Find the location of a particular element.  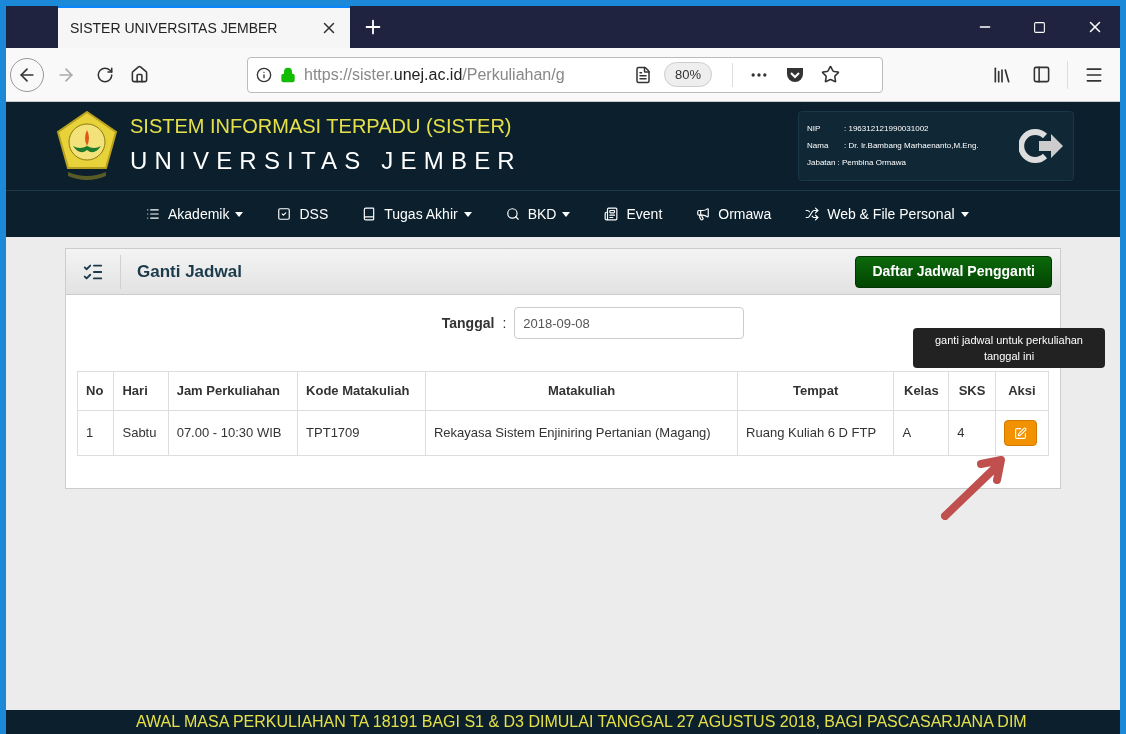

user-field-label: NIP is located at coordinates (814, 129).